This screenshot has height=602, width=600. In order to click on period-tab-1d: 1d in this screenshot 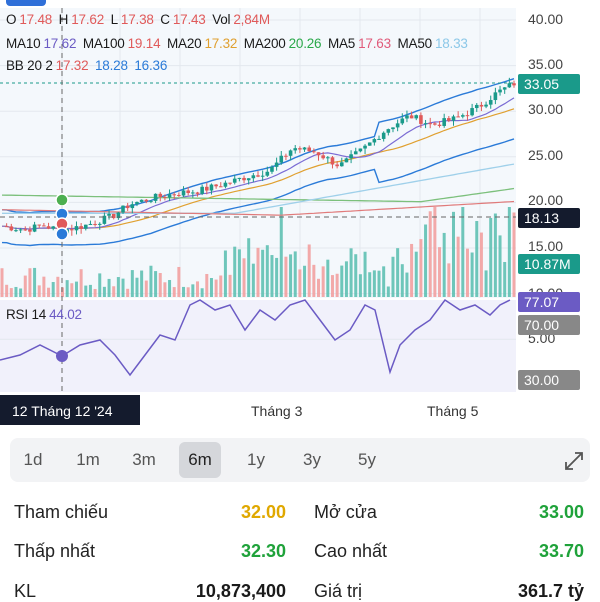, I will do `click(33, 460)`.